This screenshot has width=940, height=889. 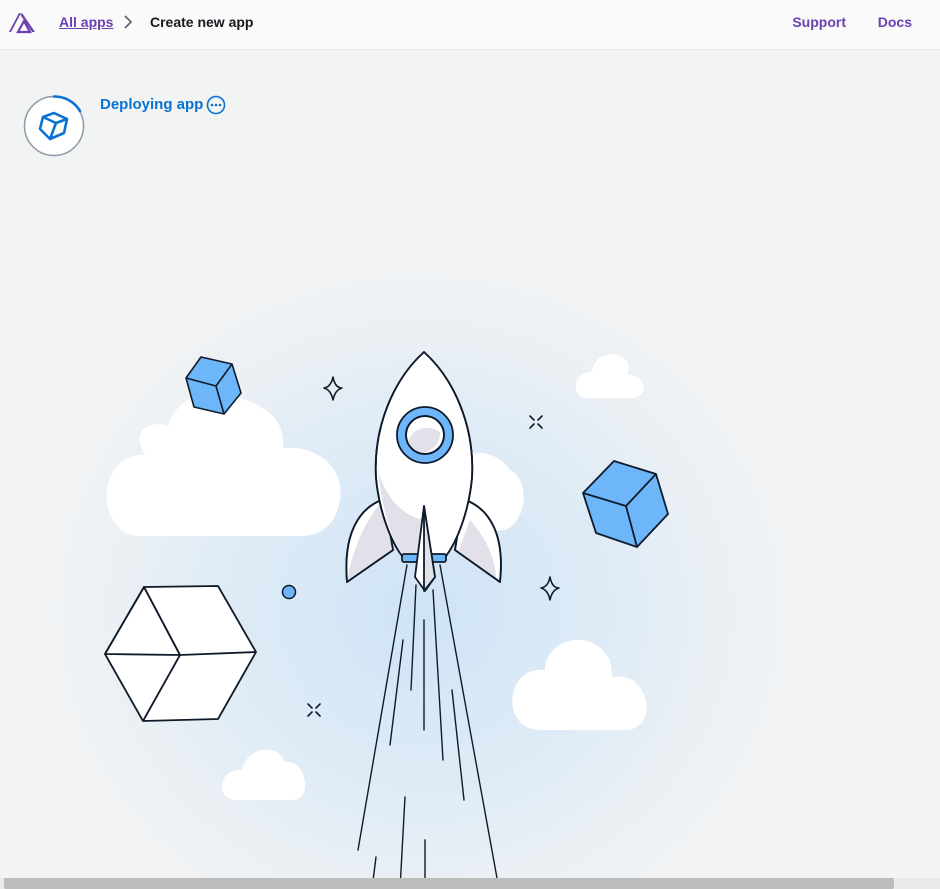 I want to click on cube-large-white, so click(x=180, y=653).